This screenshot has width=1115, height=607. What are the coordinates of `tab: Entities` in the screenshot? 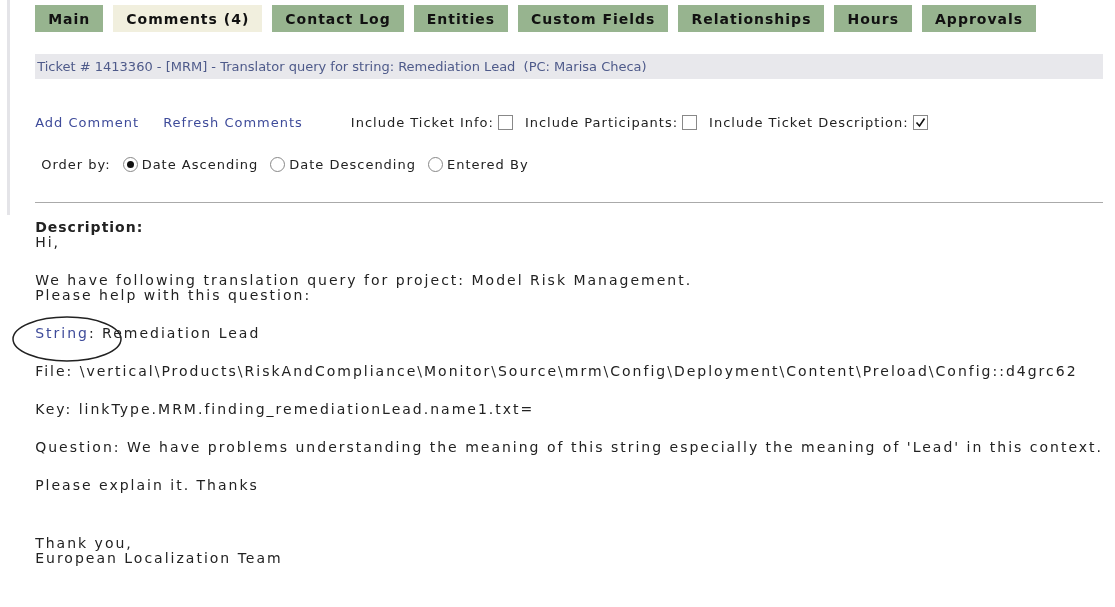 It's located at (461, 18).